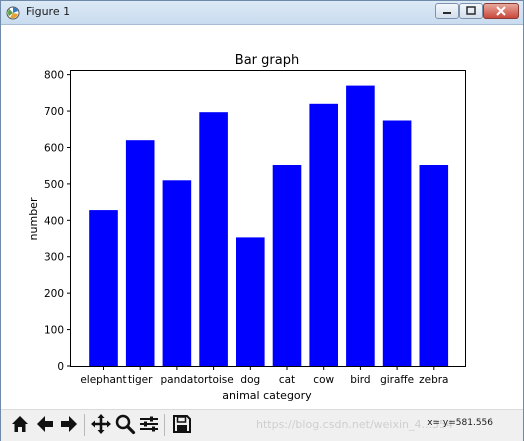 The image size is (524, 441). I want to click on back-button, so click(45, 424).